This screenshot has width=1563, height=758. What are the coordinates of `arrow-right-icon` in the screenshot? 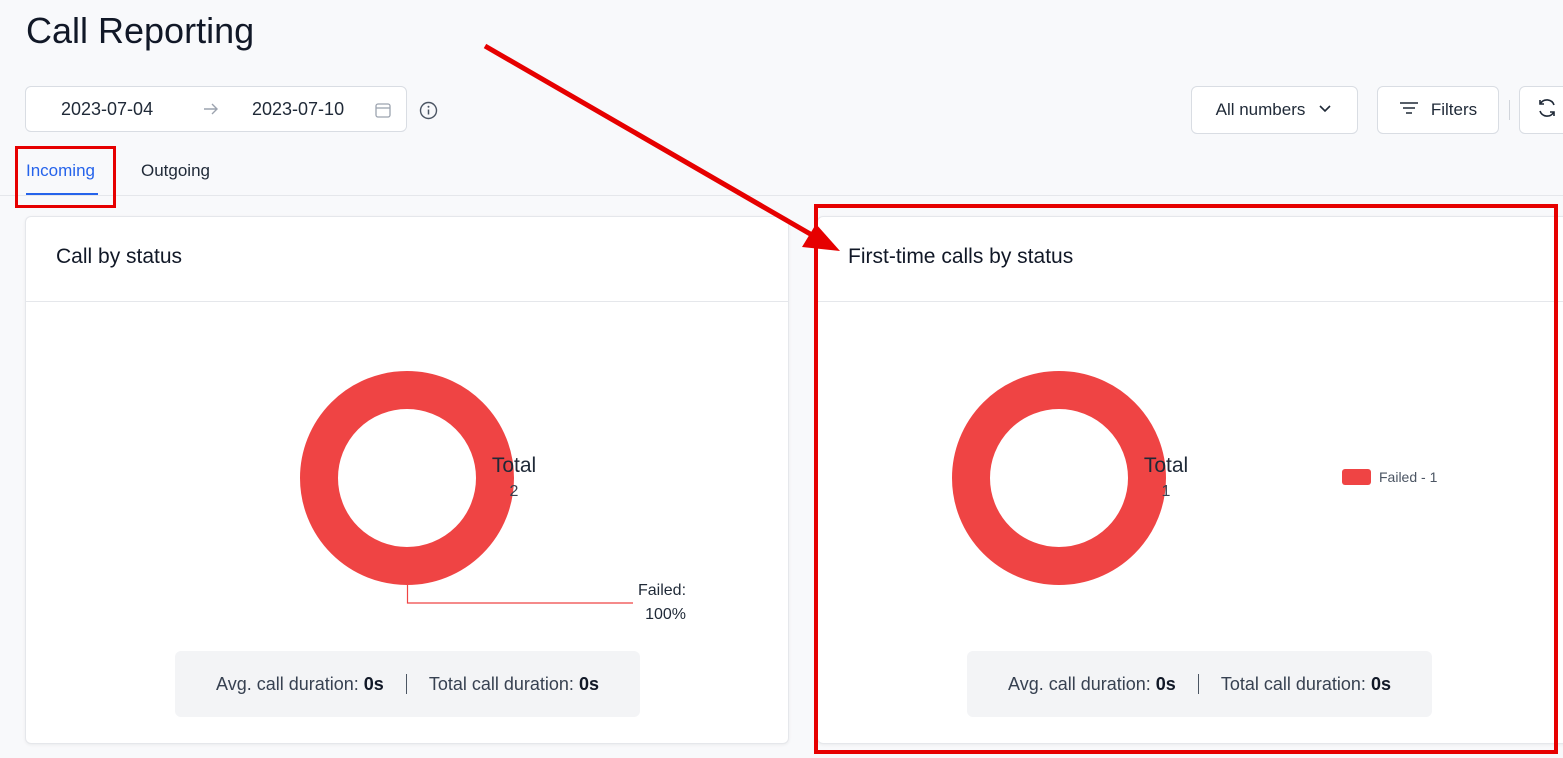 It's located at (211, 111).